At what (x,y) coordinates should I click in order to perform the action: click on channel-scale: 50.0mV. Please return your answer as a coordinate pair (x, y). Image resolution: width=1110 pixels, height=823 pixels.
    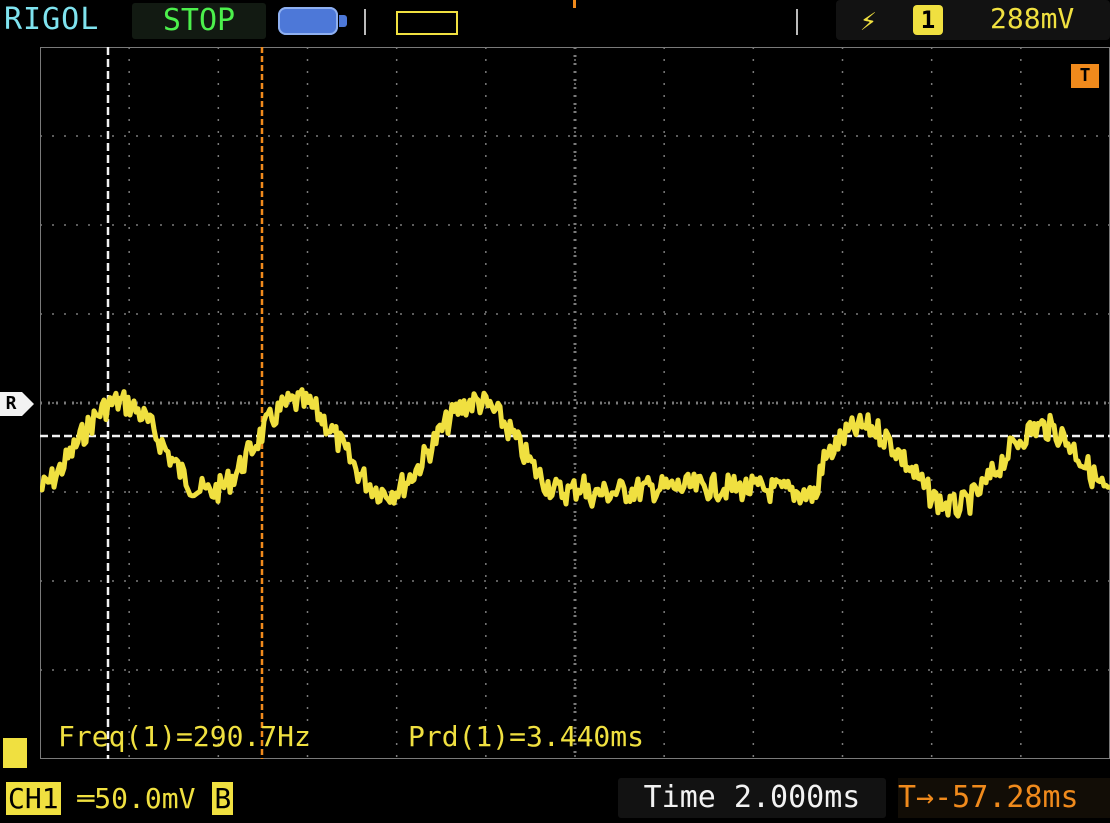
    Looking at the image, I should click on (145, 798).